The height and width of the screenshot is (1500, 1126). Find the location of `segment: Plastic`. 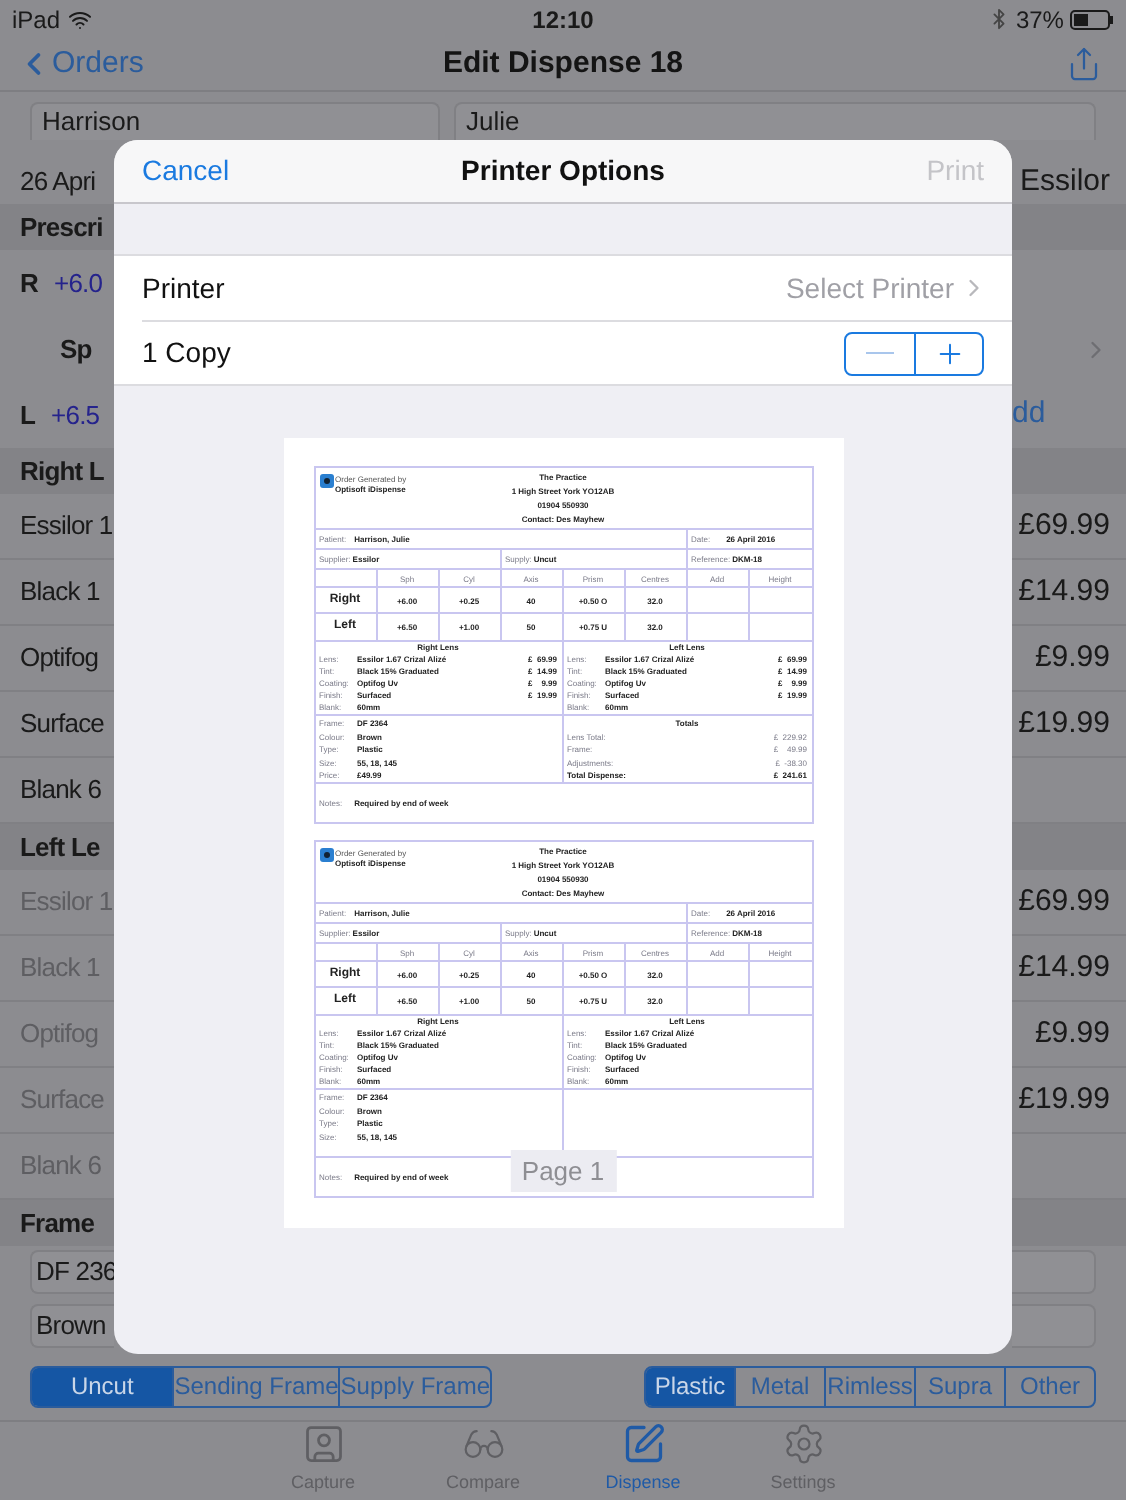

segment: Plastic is located at coordinates (690, 1386).